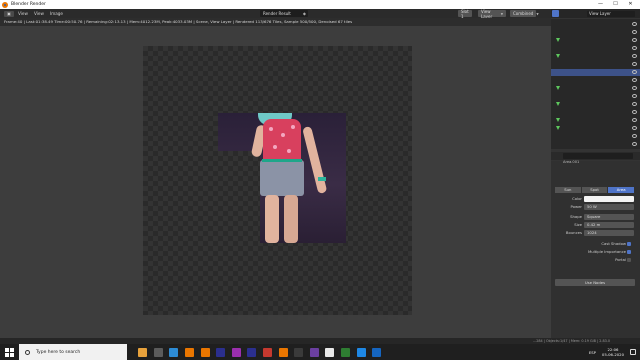 This screenshot has width=640, height=360. Describe the element at coordinates (609, 207) in the screenshot. I see `power-field: 50 W` at that location.